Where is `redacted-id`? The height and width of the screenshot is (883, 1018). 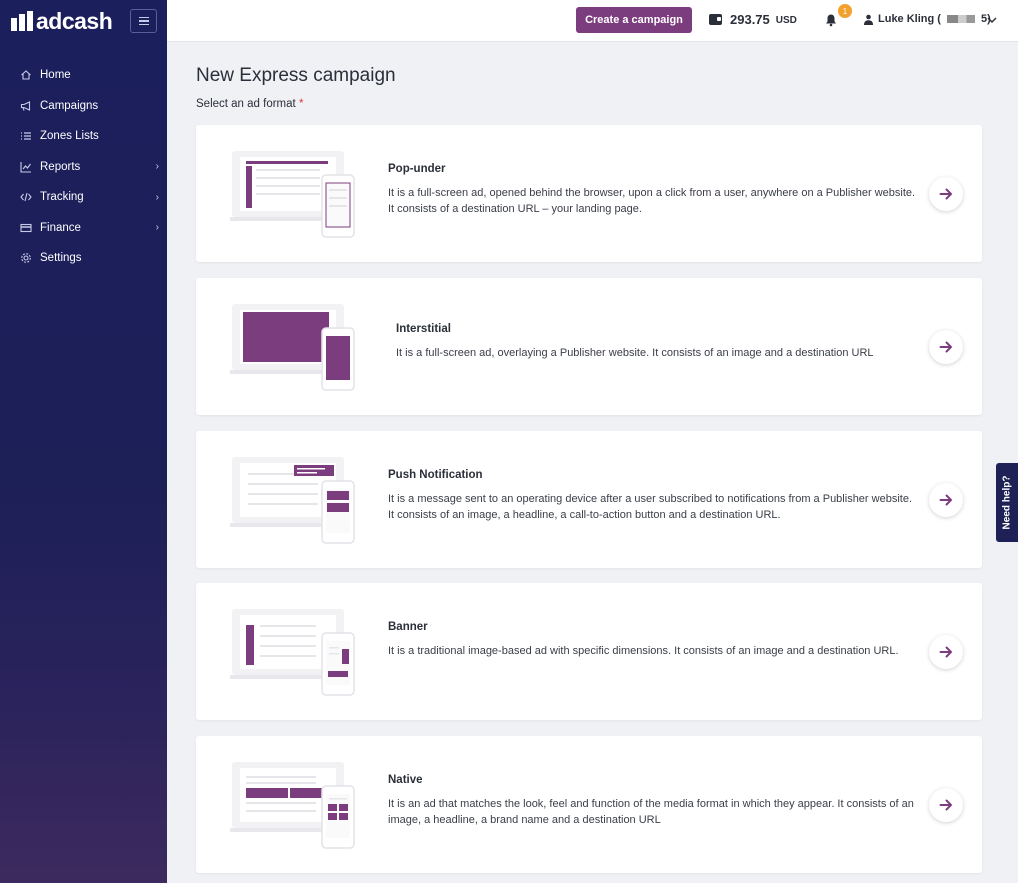 redacted-id is located at coordinates (960, 19).